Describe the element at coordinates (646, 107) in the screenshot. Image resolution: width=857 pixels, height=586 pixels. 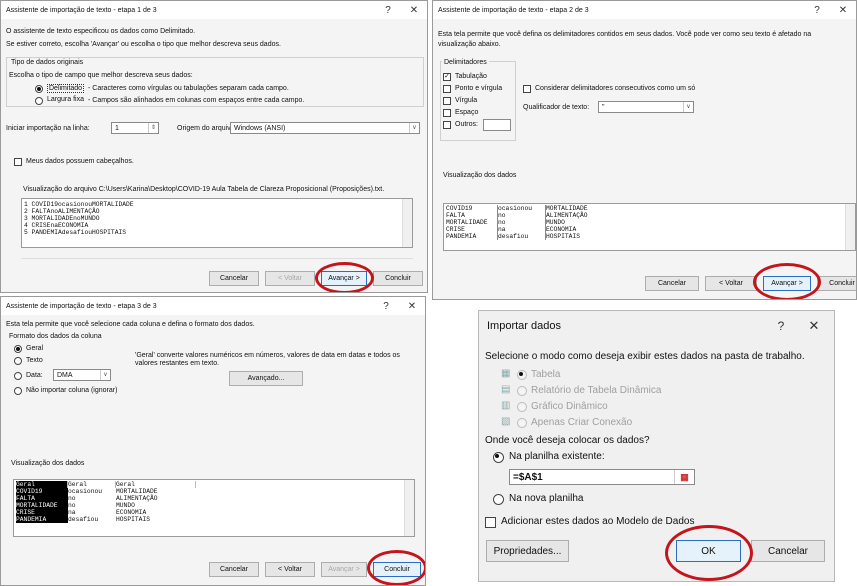
I see `qualifier-select: " ∨` at that location.